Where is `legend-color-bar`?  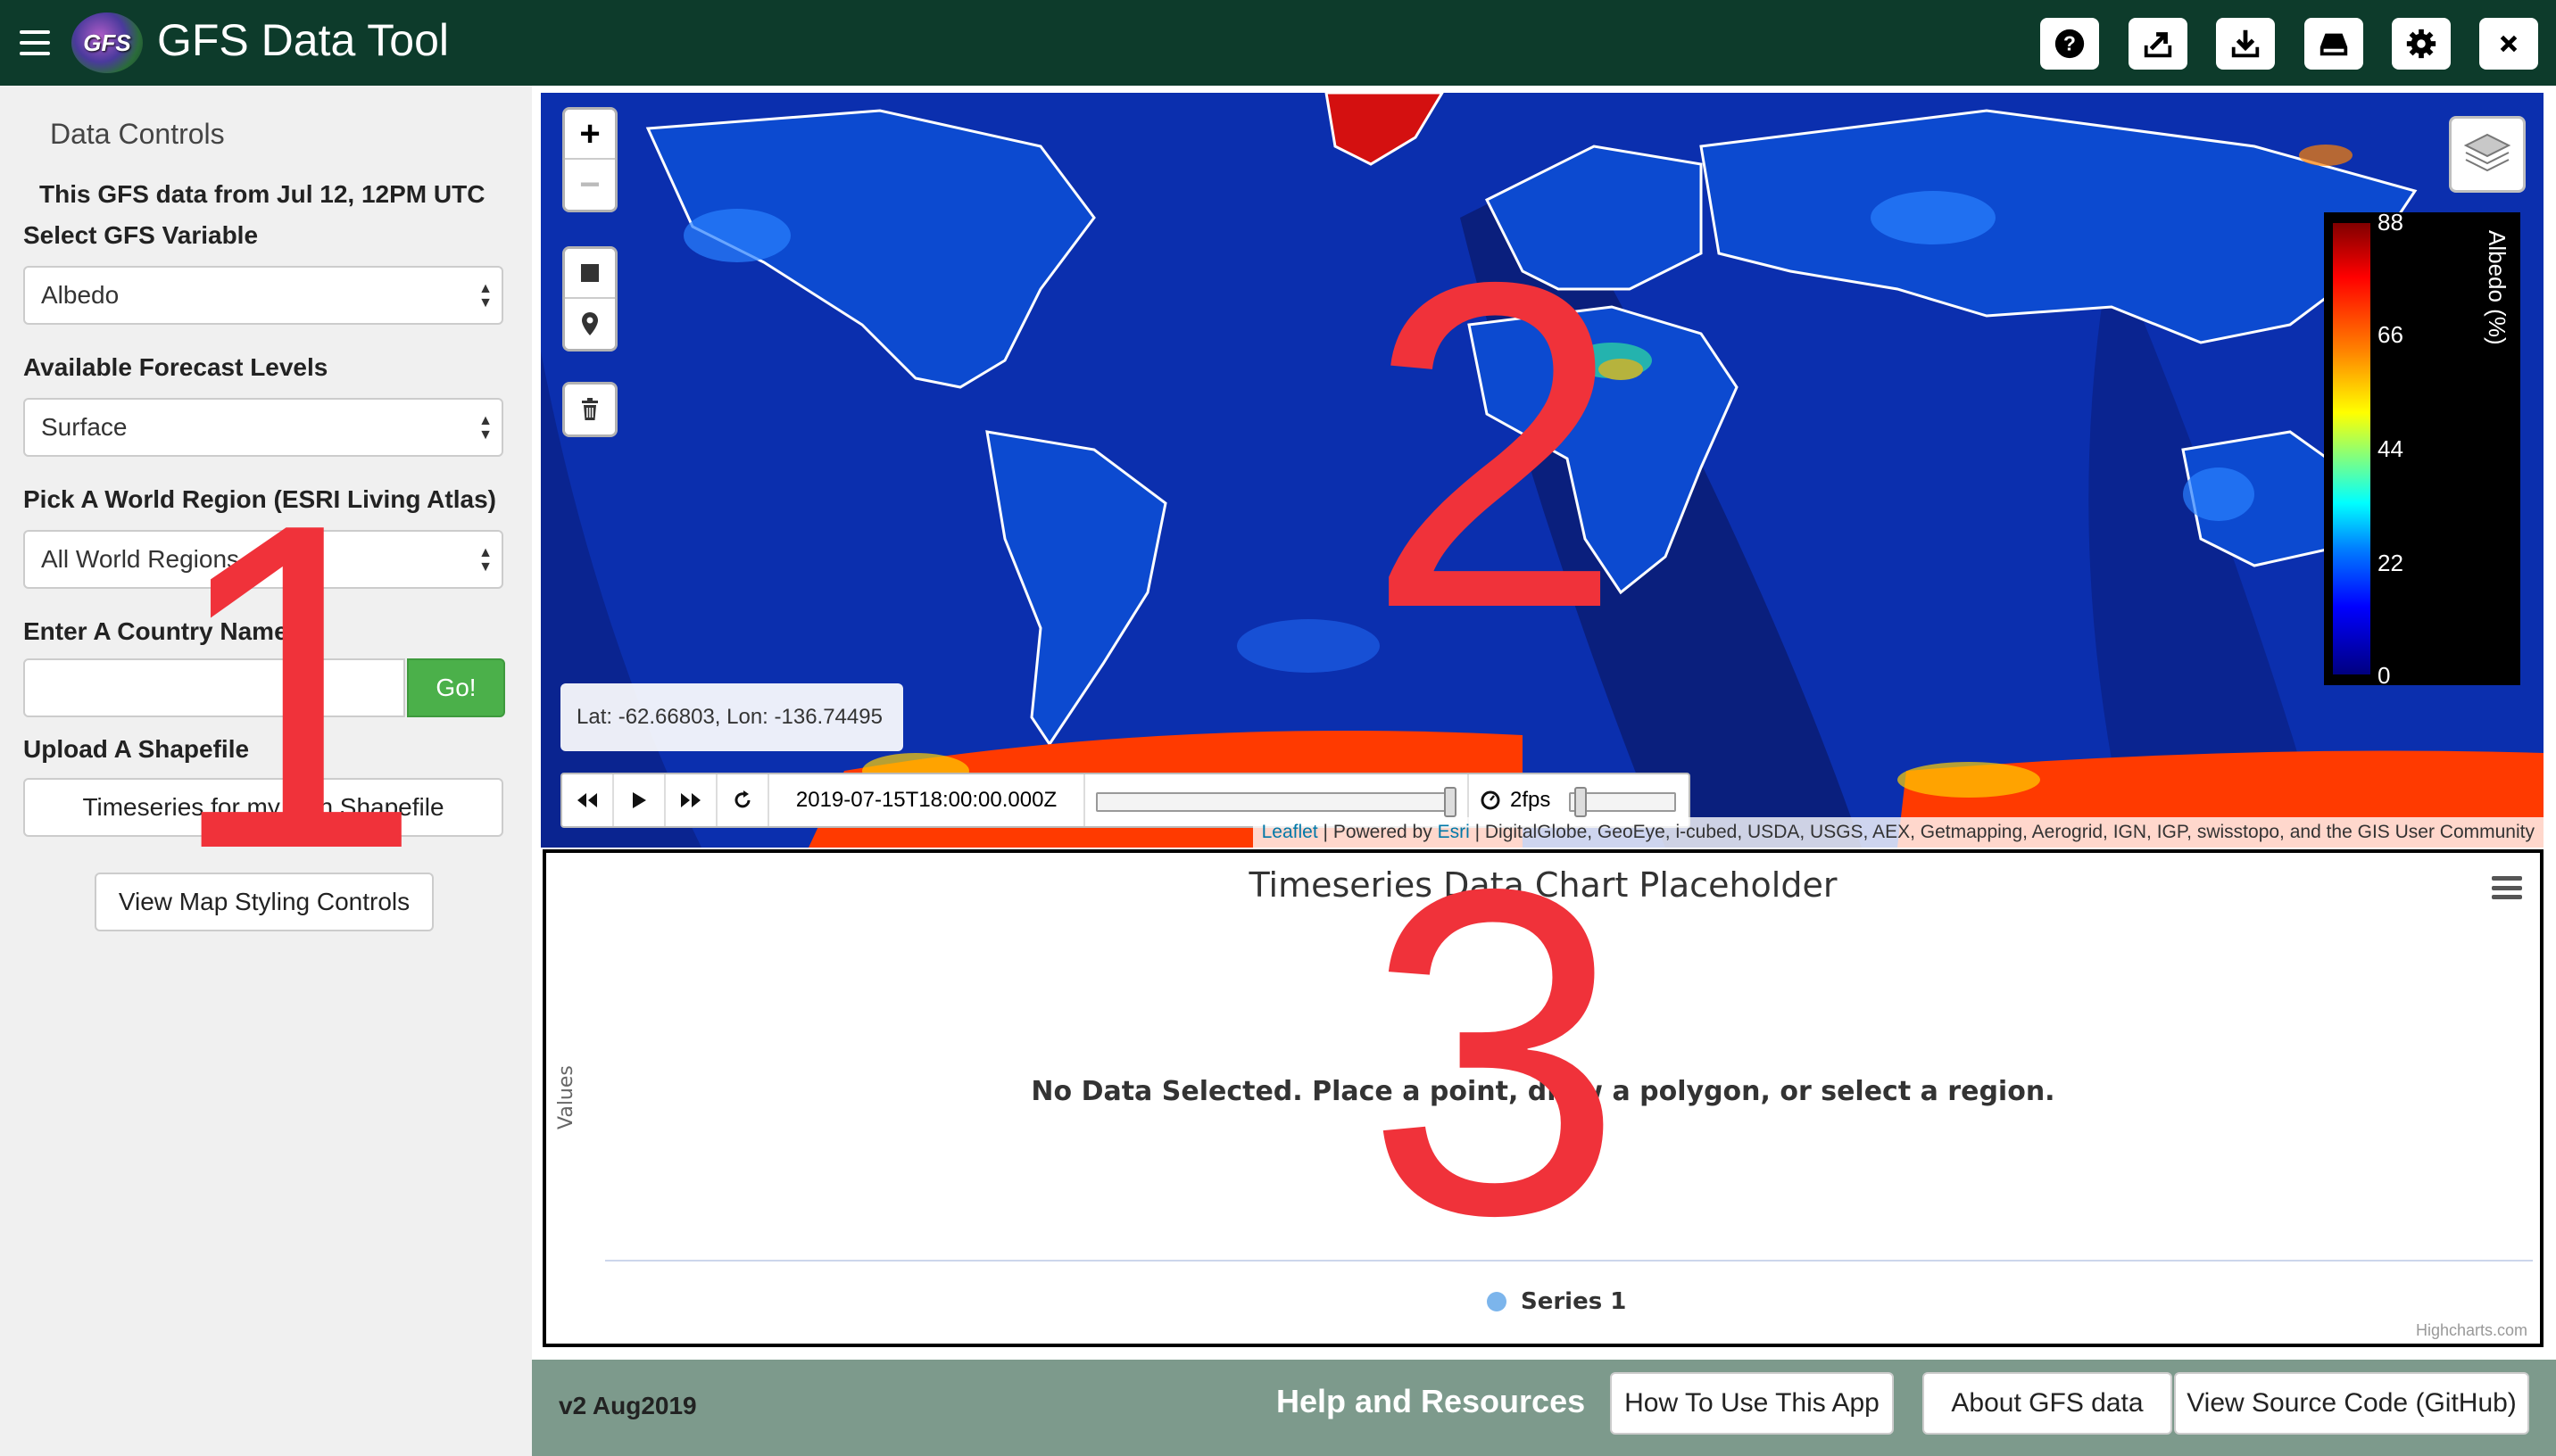 legend-color-bar is located at coordinates (2351, 449).